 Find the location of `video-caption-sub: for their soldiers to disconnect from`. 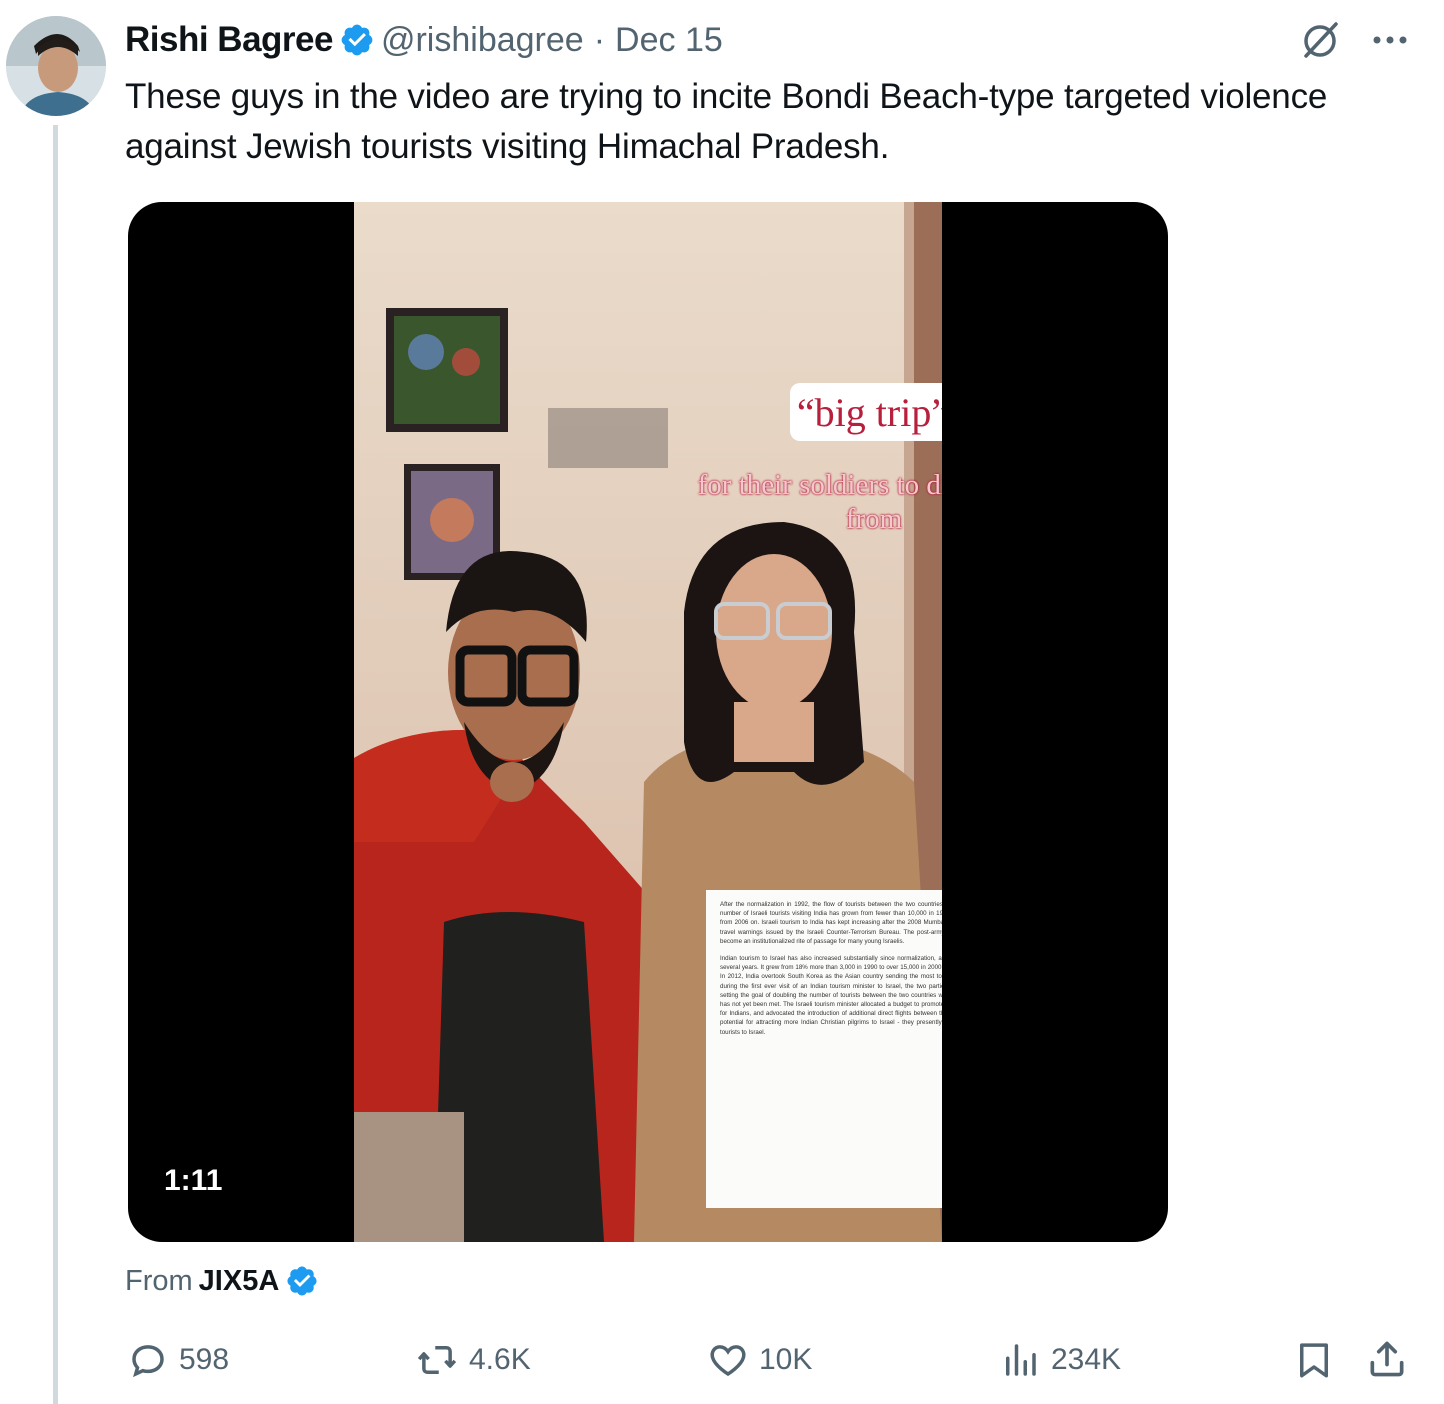

video-caption-sub: for their soldiers to disconnect from is located at coordinates (819, 502).